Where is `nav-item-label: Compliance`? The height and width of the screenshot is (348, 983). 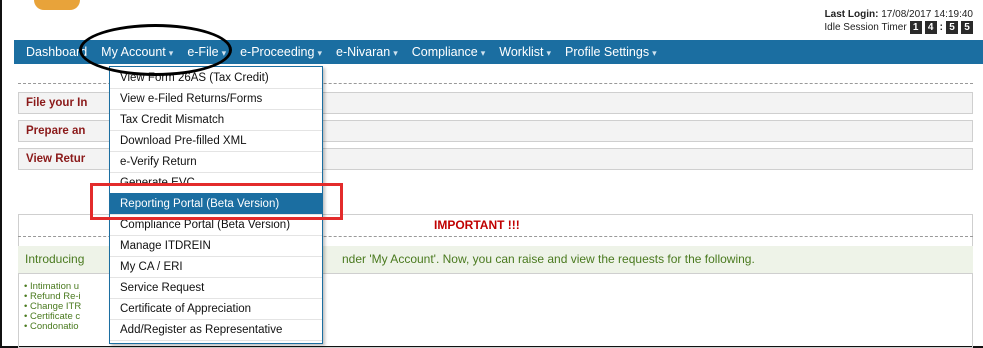
nav-item-label: Compliance is located at coordinates (444, 52).